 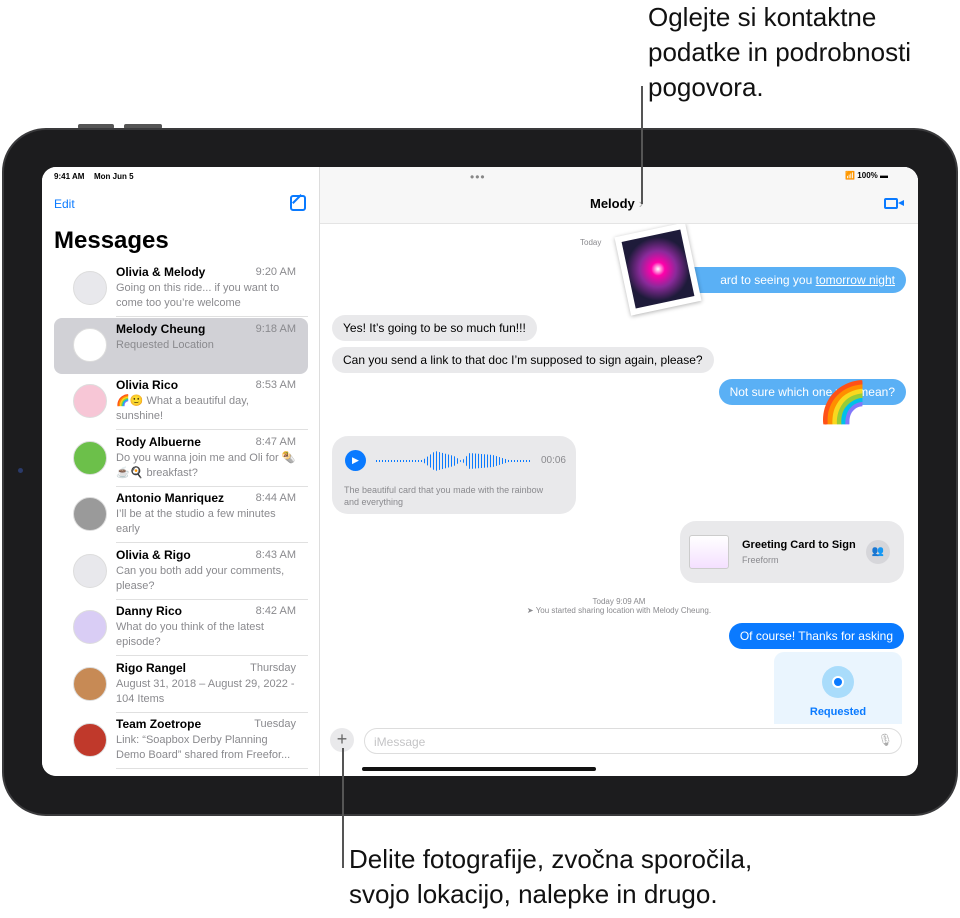 I want to click on contact-name: Antonio Manriquez, so click(x=170, y=498).